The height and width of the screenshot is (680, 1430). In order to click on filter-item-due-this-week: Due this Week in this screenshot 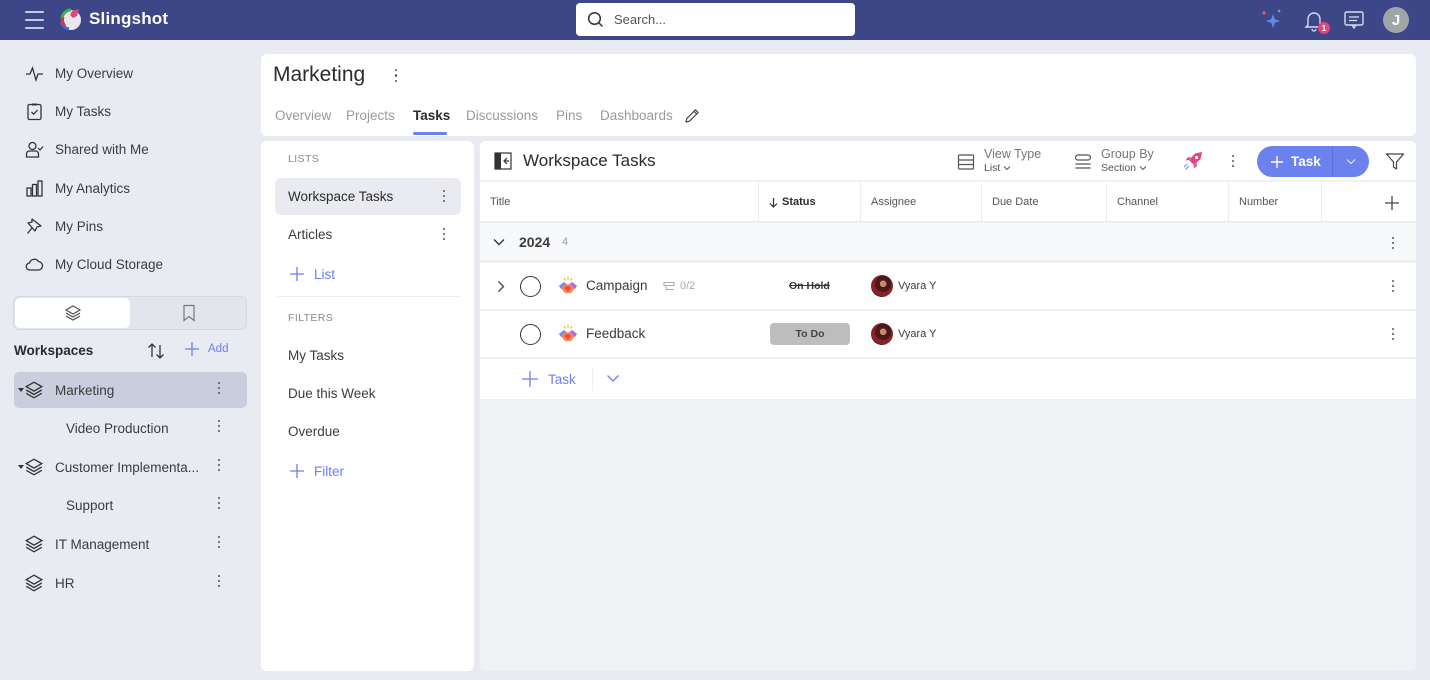, I will do `click(368, 393)`.